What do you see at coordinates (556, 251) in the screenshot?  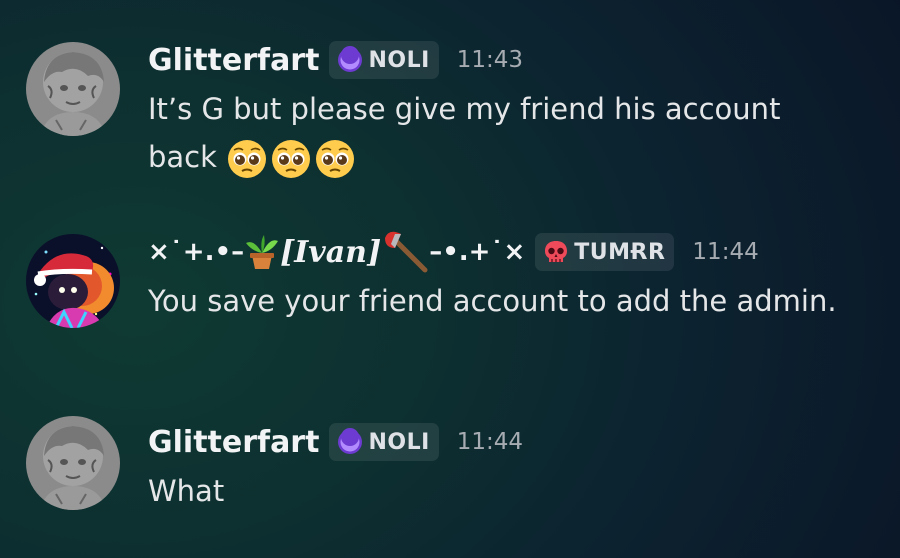 I see `red-skull-icon` at bounding box center [556, 251].